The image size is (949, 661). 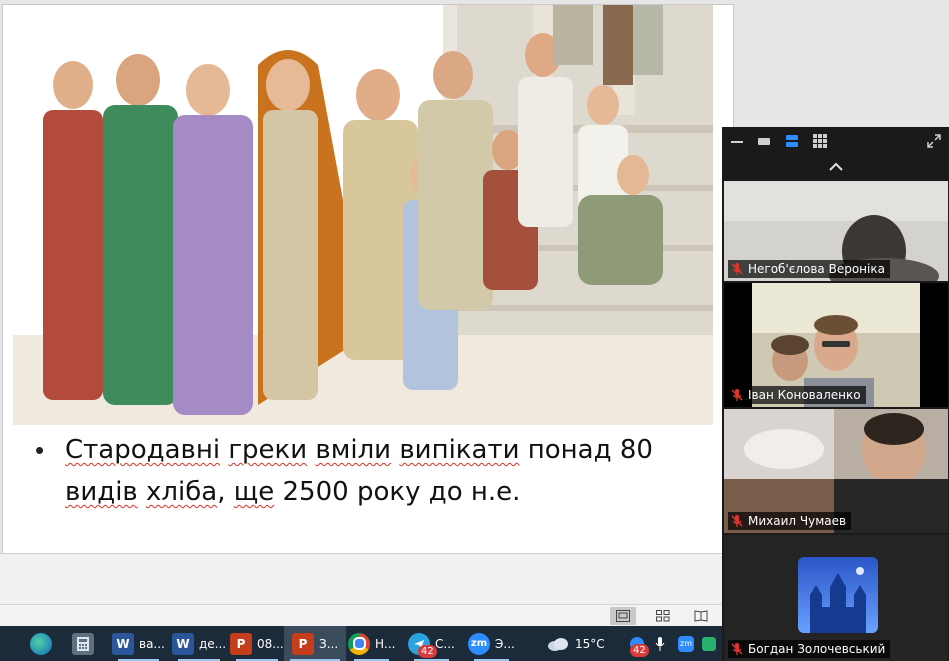 What do you see at coordinates (590, 643) in the screenshot?
I see `weather-temp: 15°C` at bounding box center [590, 643].